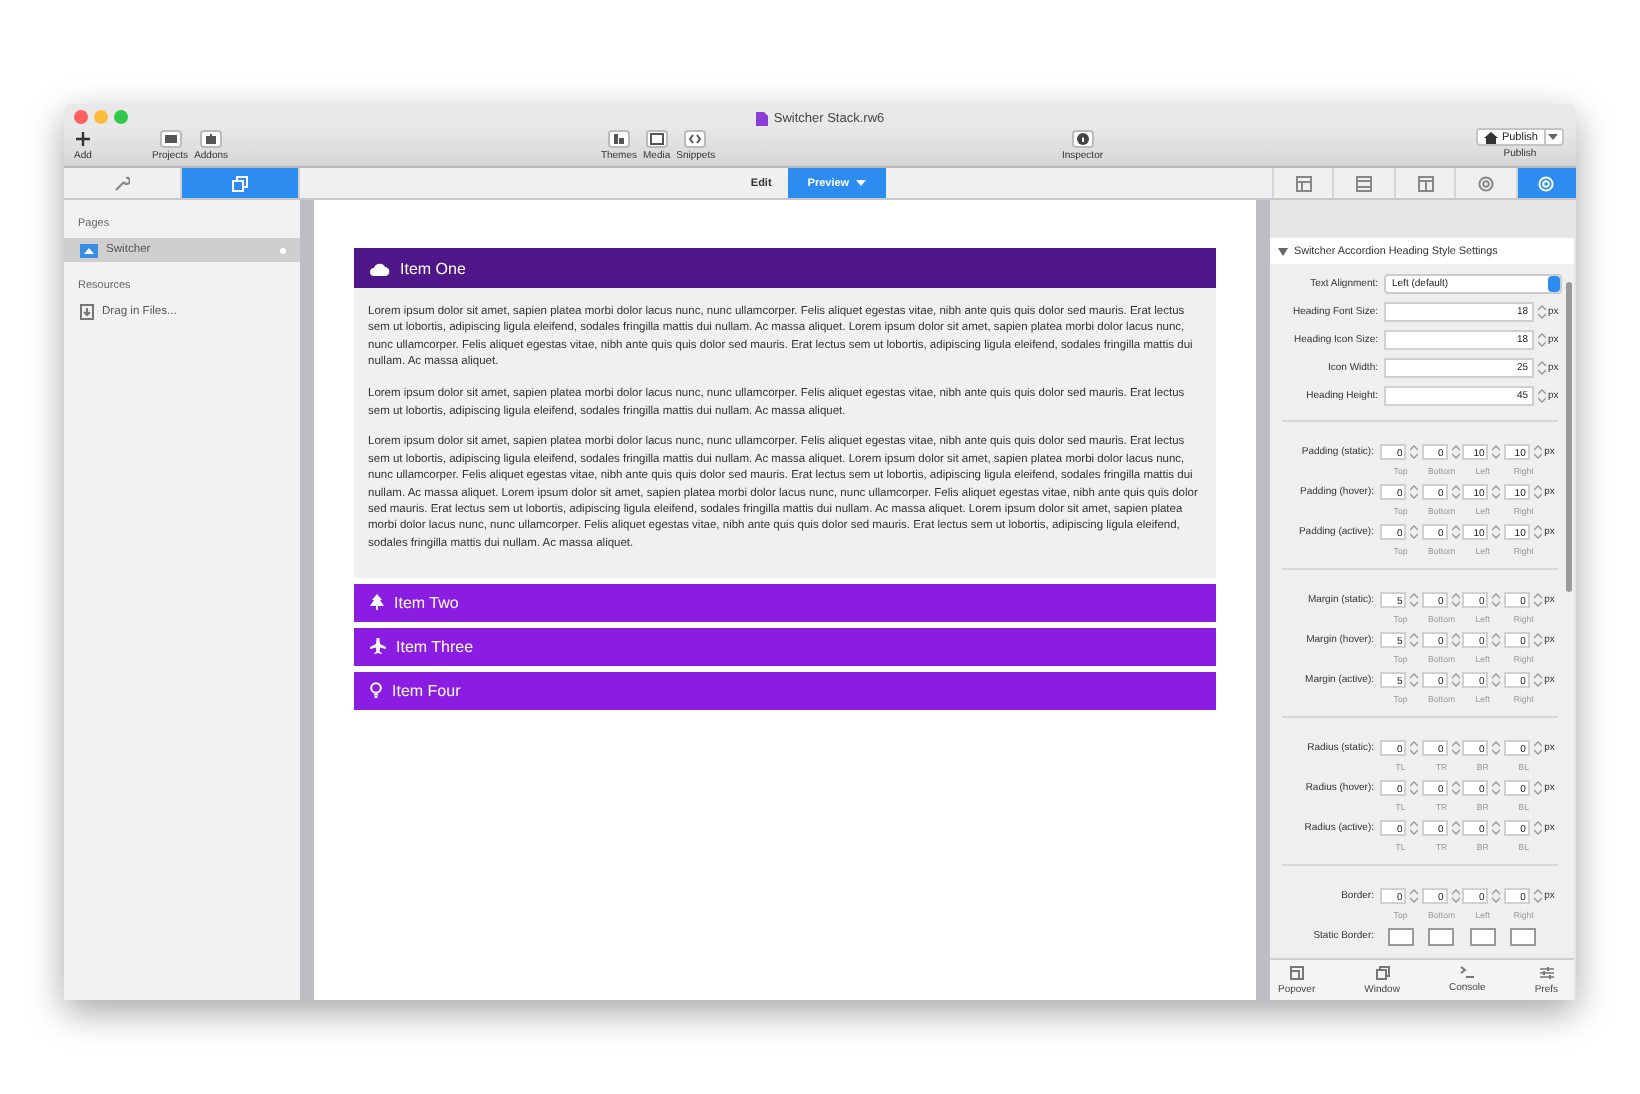 The height and width of the screenshot is (1094, 1640). What do you see at coordinates (101, 117) in the screenshot?
I see `minimize-button` at bounding box center [101, 117].